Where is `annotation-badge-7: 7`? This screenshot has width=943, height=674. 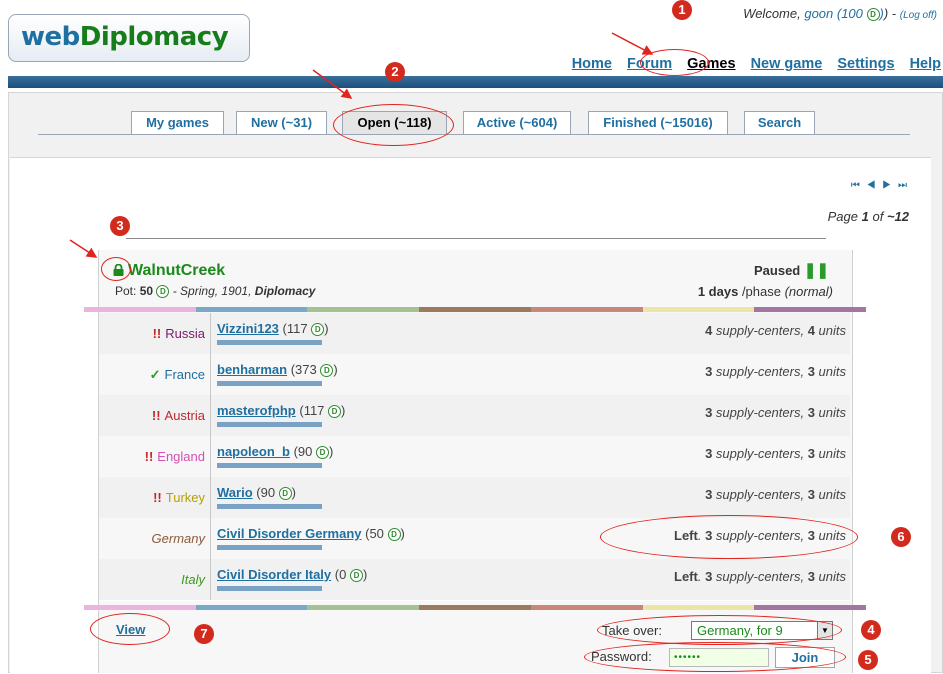
annotation-badge-7: 7 is located at coordinates (204, 634).